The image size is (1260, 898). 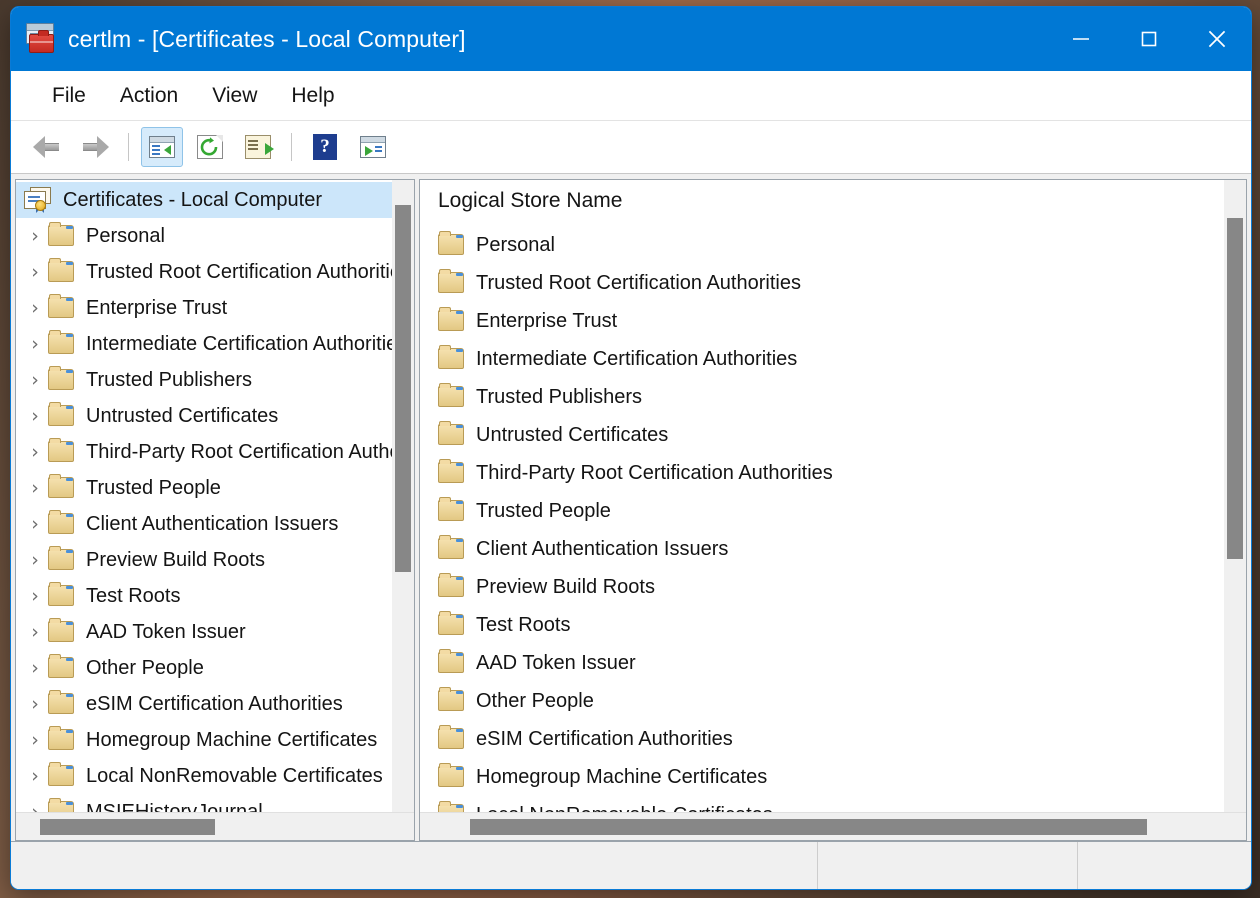 I want to click on back-button, so click(x=47, y=147).